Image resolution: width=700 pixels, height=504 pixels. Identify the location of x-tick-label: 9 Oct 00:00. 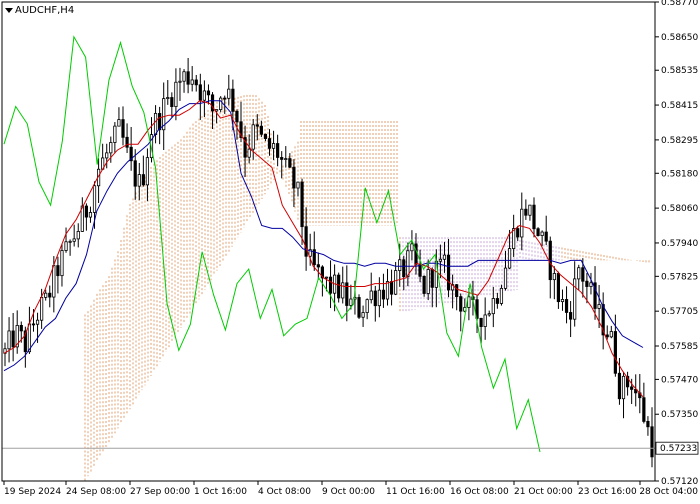
(348, 492).